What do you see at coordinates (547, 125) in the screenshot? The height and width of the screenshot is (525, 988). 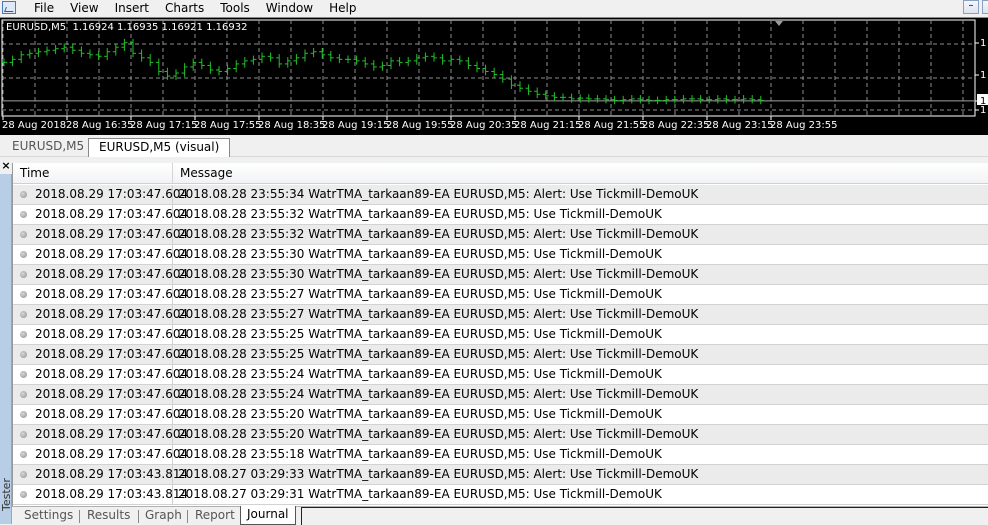 I see `time-tick-label: 28 Aug 21:15` at bounding box center [547, 125].